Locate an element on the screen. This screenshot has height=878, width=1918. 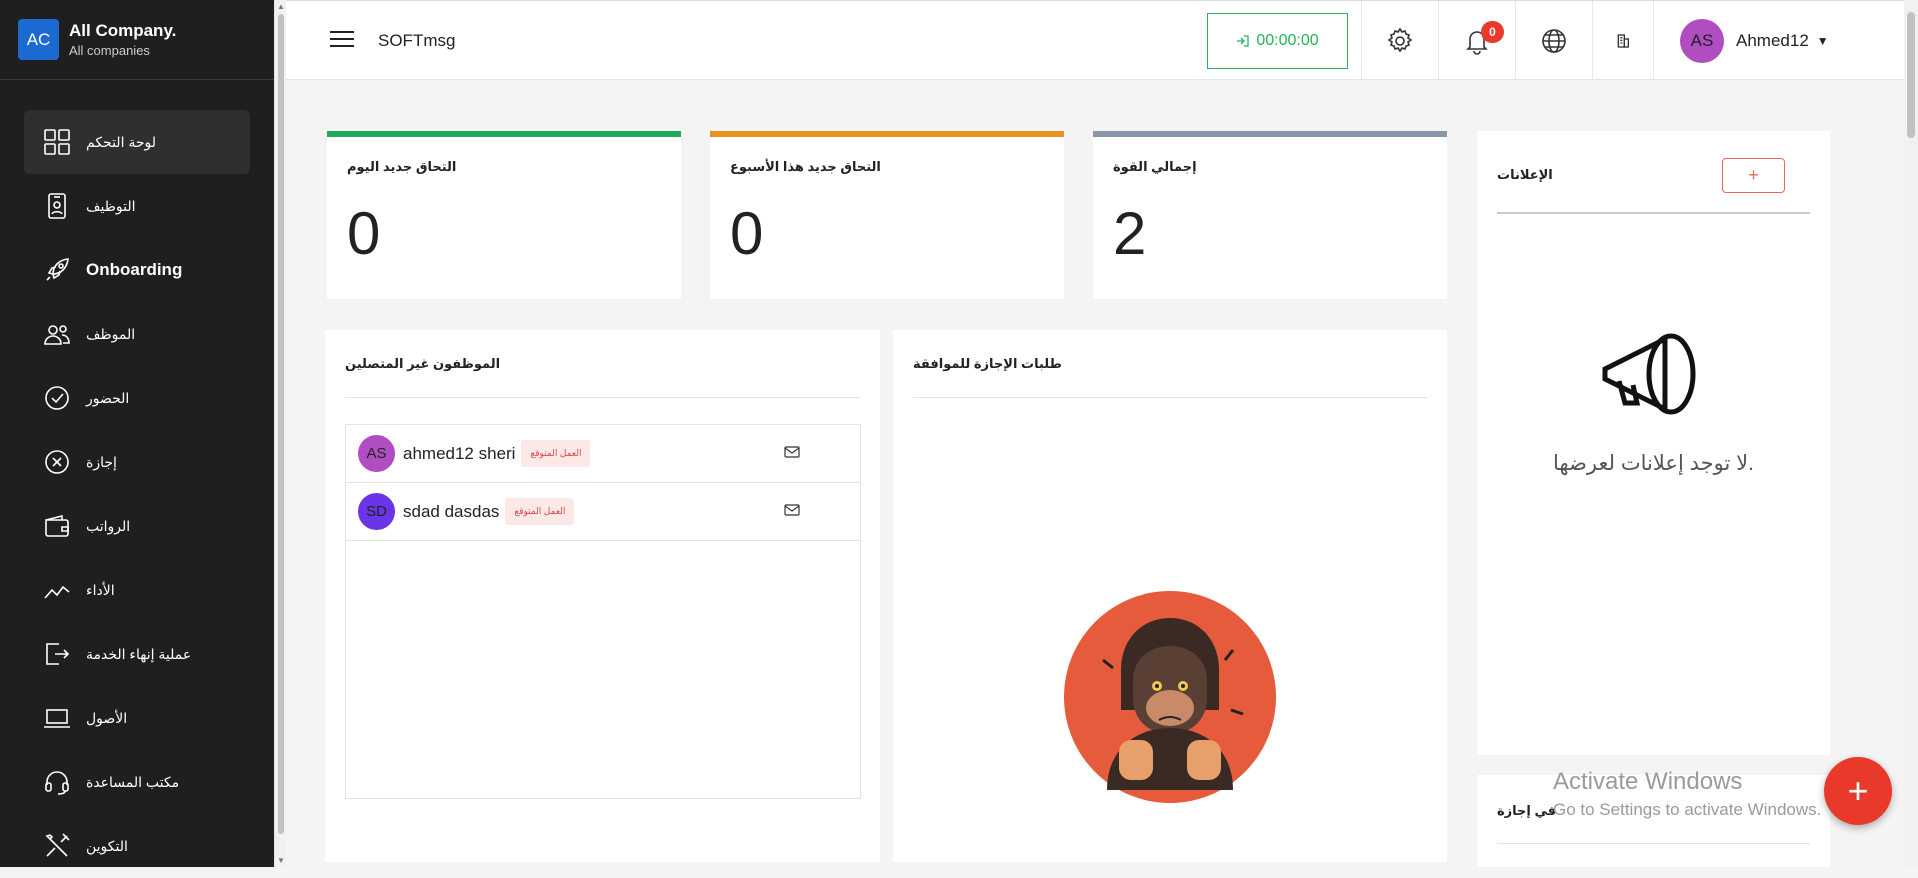
clock-in-timer-button: 00:00:00 is located at coordinates (1277, 41).